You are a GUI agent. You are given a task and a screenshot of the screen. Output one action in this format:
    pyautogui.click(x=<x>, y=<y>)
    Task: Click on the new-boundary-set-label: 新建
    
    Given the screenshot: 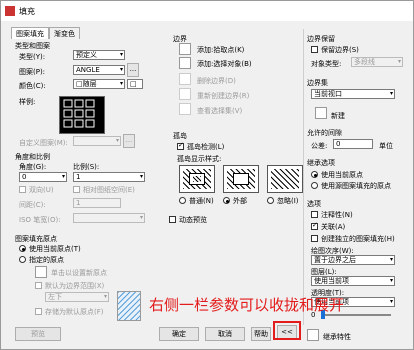 What is the action you would take?
    pyautogui.click(x=338, y=116)
    